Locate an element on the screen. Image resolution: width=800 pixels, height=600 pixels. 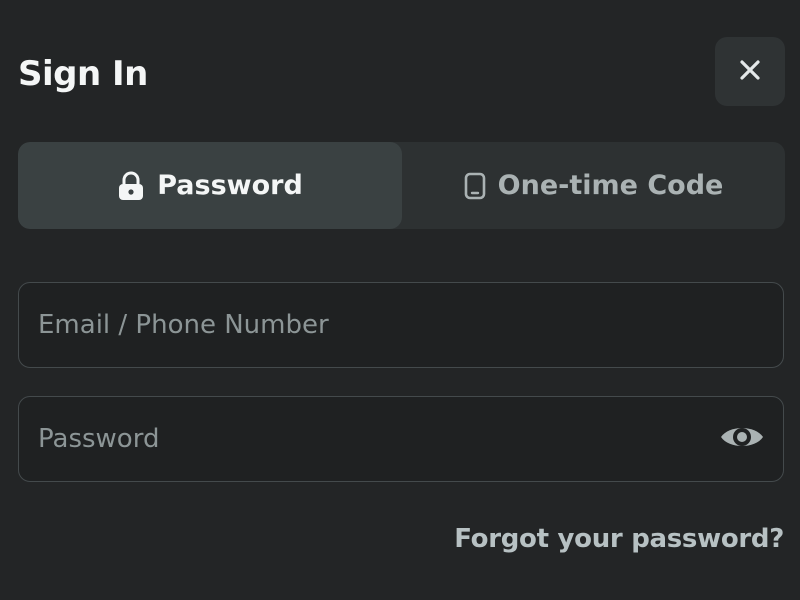
password-field-container is located at coordinates (401, 439).